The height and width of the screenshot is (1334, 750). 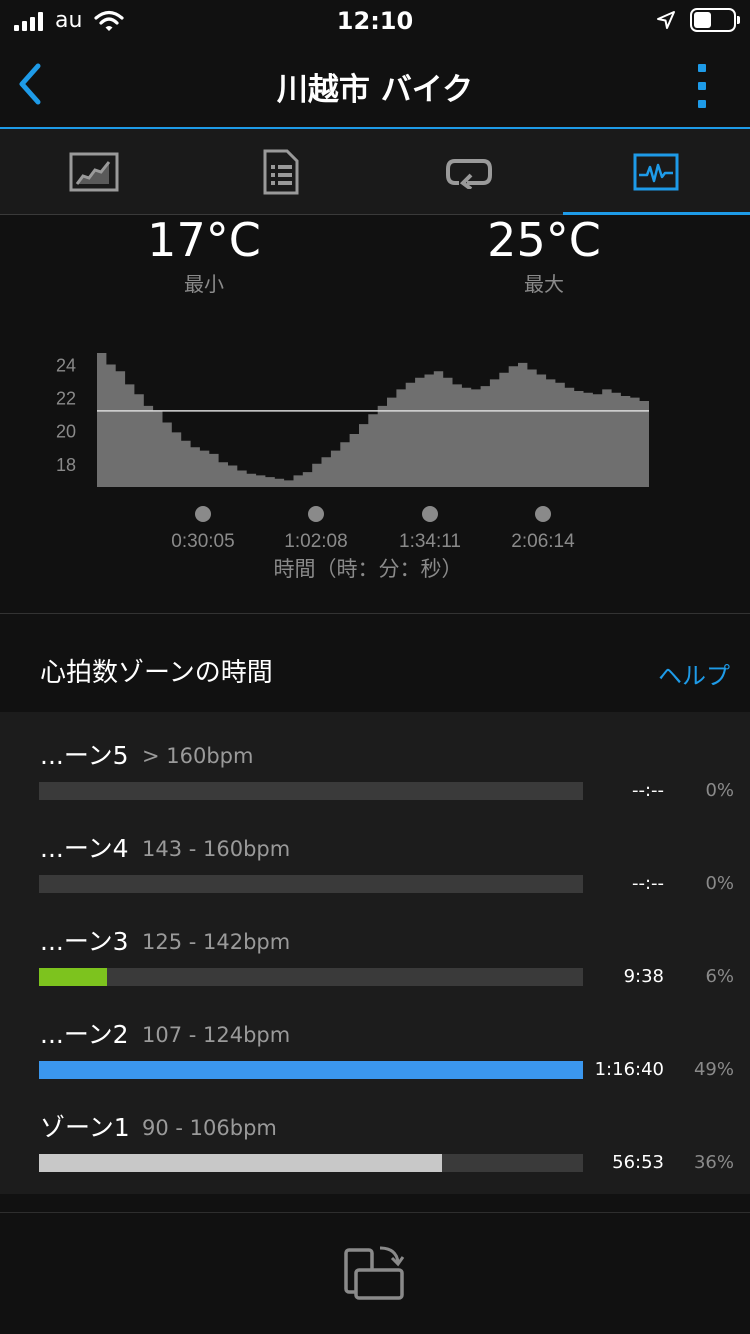 What do you see at coordinates (666, 20) in the screenshot?
I see `location-arrow-icon` at bounding box center [666, 20].